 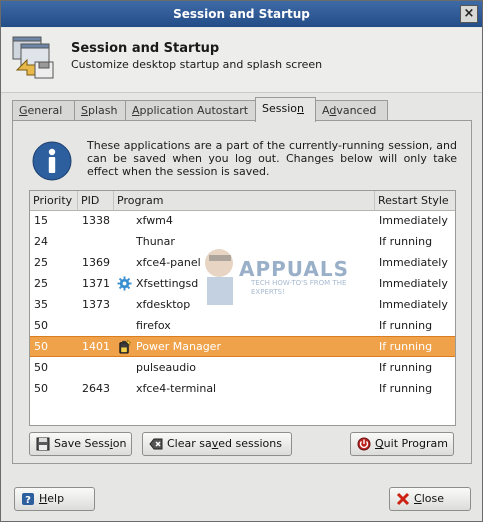 What do you see at coordinates (52, 161) in the screenshot?
I see `info-icon` at bounding box center [52, 161].